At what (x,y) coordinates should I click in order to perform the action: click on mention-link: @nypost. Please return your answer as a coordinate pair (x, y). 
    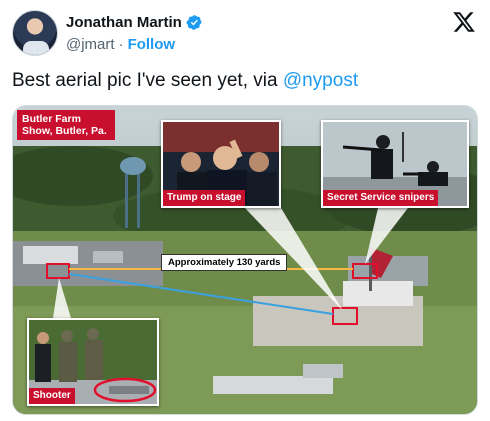
    Looking at the image, I should click on (320, 80).